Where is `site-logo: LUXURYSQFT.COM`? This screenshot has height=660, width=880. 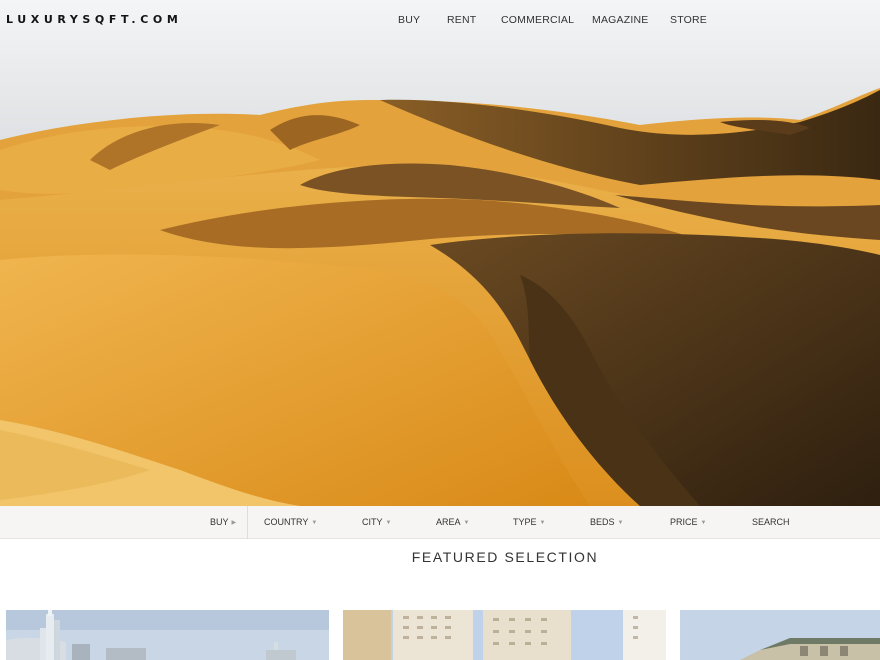
site-logo: LUXURYSQFT.COM is located at coordinates (94, 19).